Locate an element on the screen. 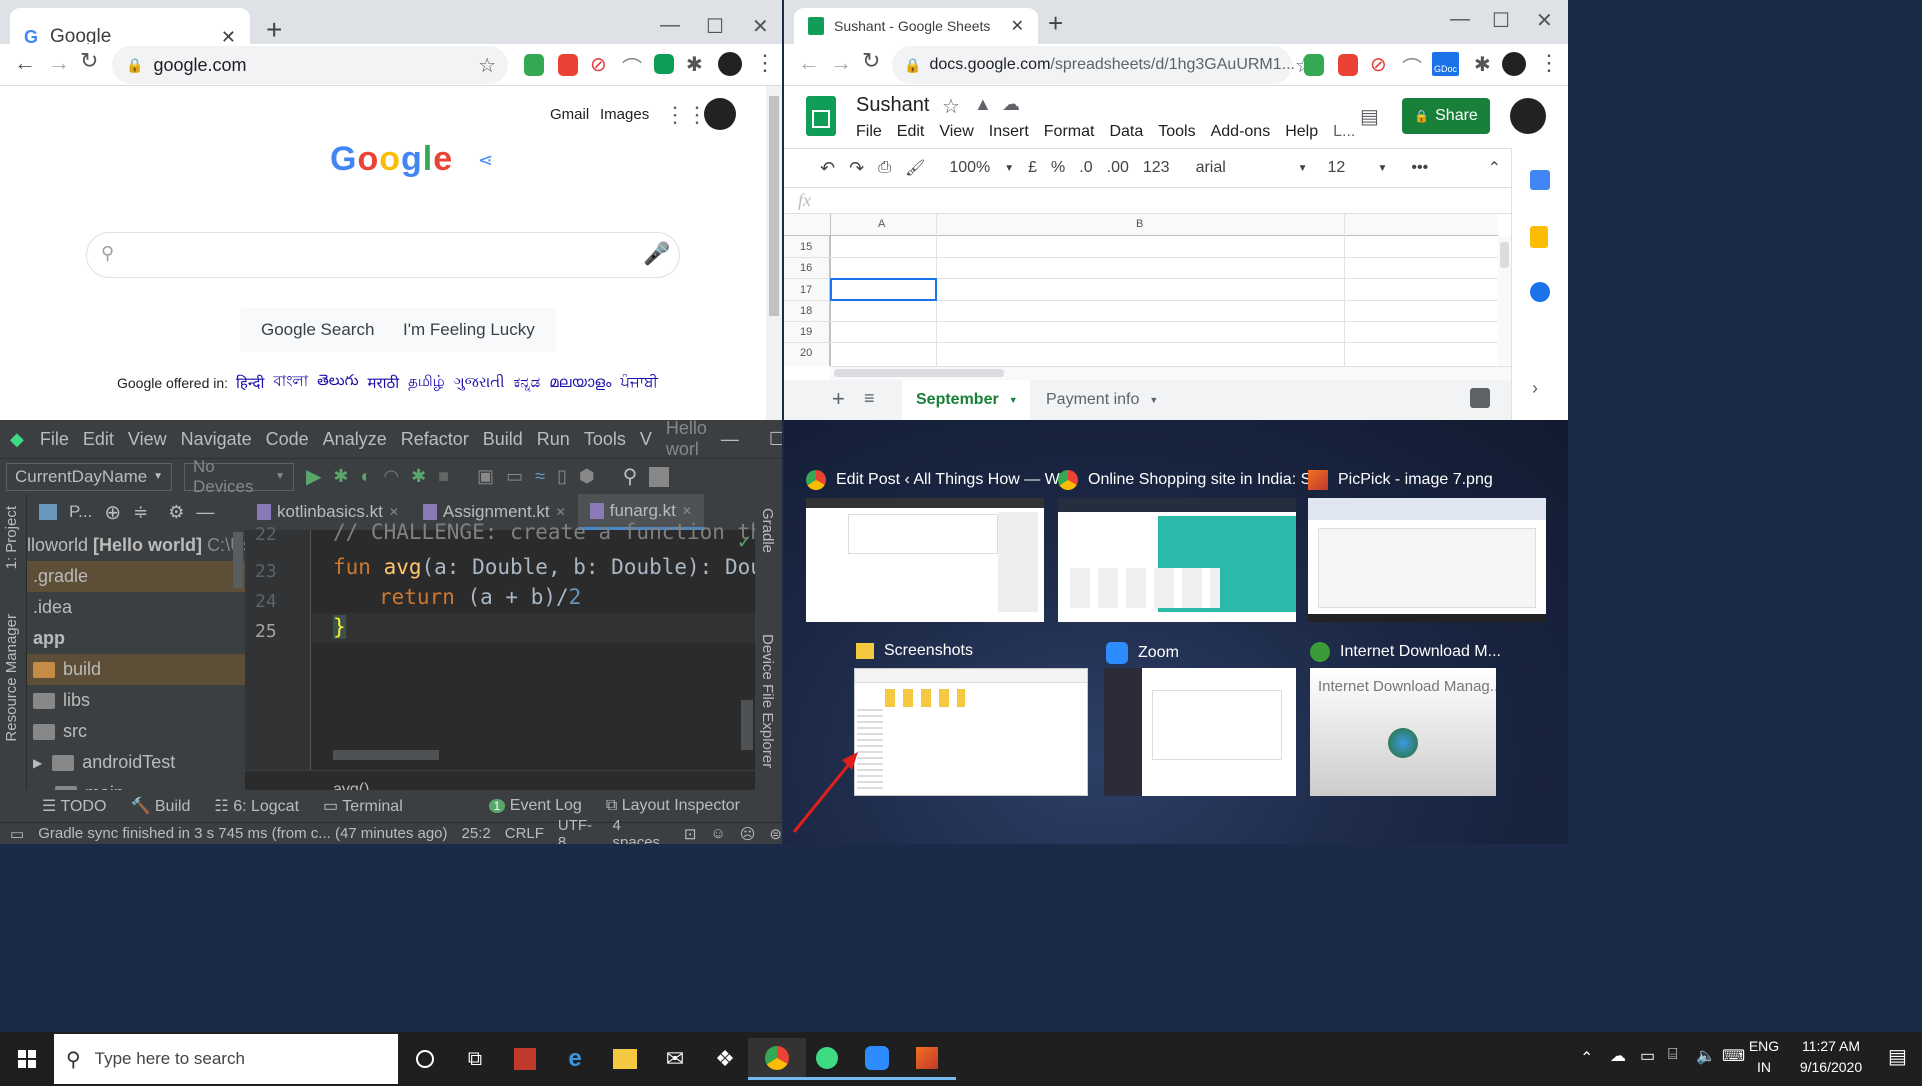  paint-format-icon: 🖌 is located at coordinates (915, 168).